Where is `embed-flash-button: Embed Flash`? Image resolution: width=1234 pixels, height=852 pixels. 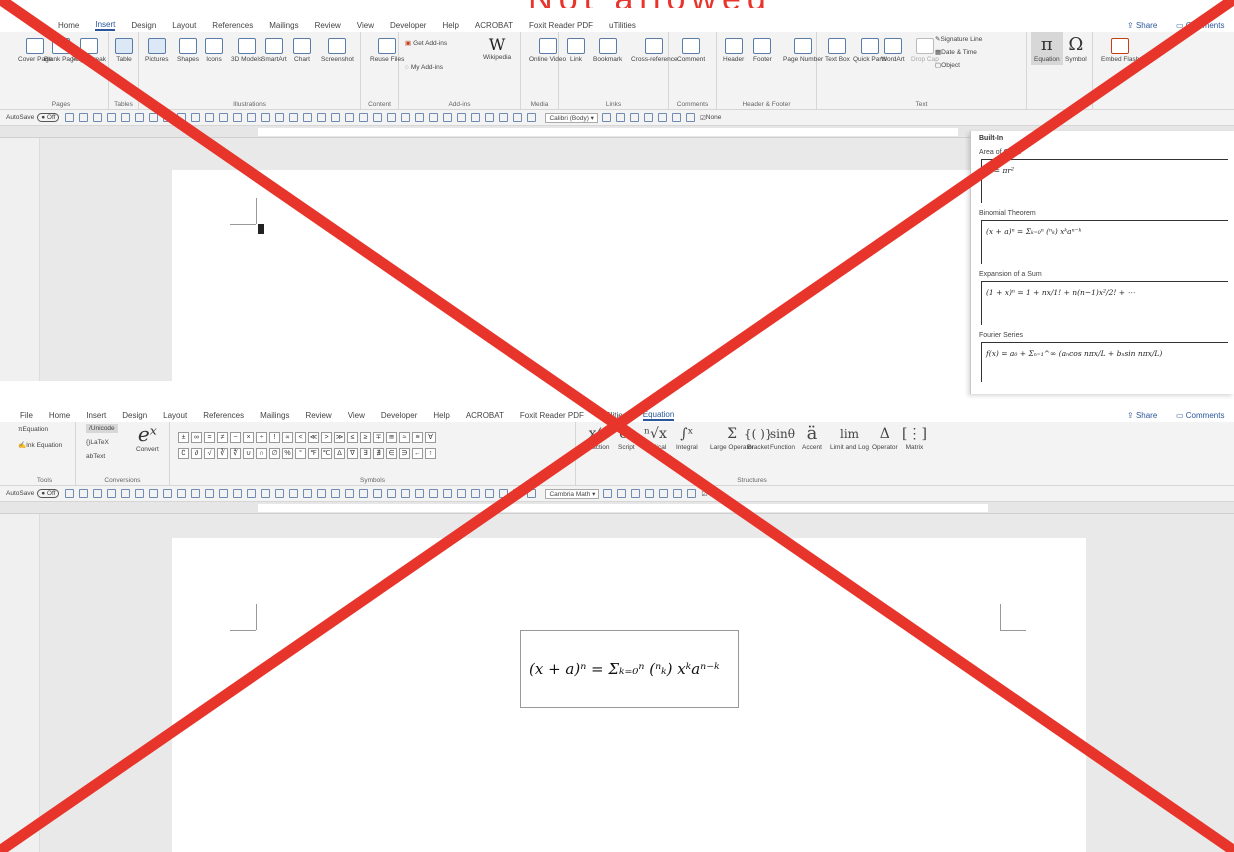
embed-flash-button: Embed Flash is located at coordinates (1120, 50).